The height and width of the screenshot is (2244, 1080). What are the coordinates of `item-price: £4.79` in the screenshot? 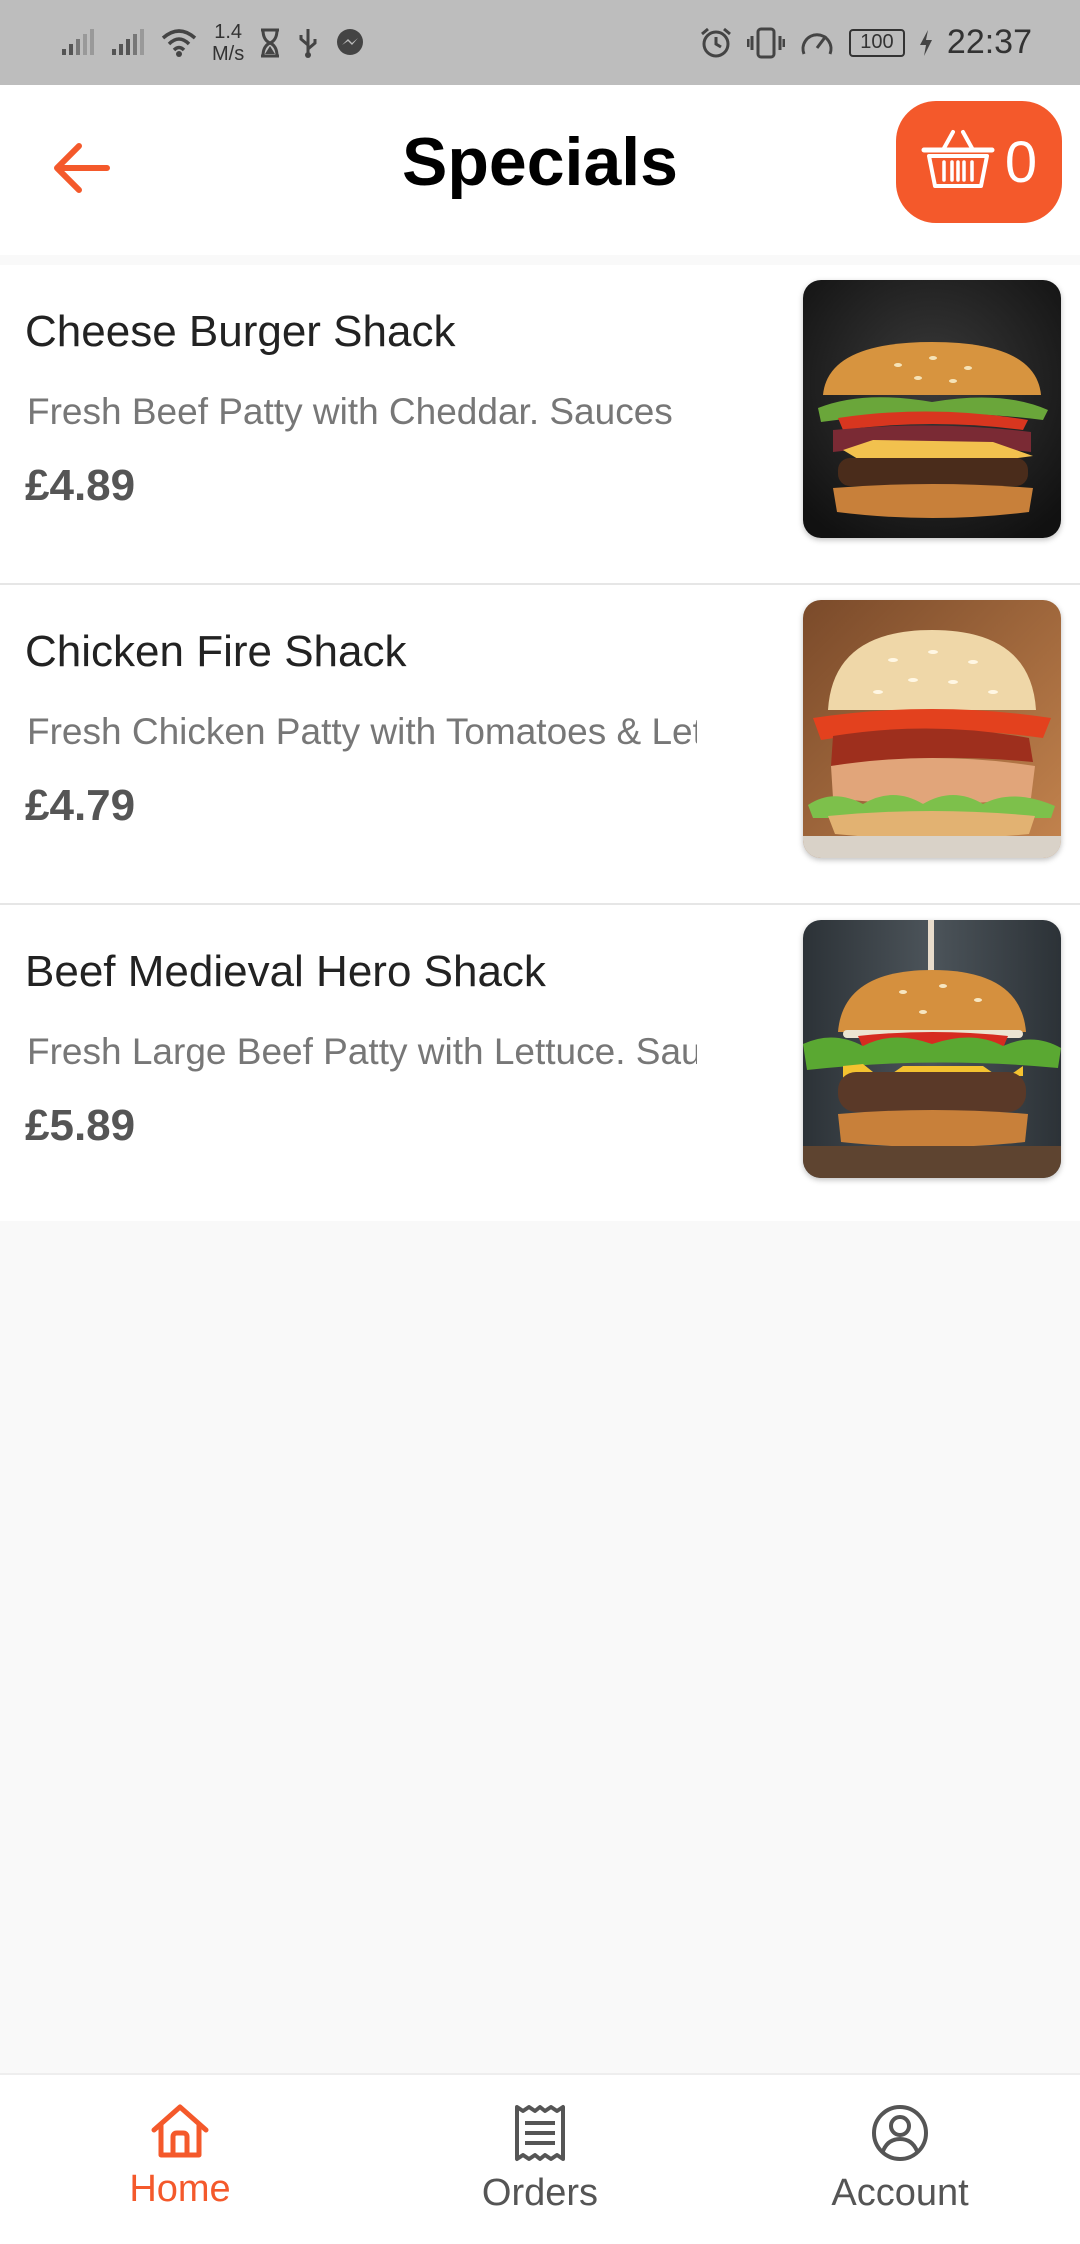 It's located at (80, 805).